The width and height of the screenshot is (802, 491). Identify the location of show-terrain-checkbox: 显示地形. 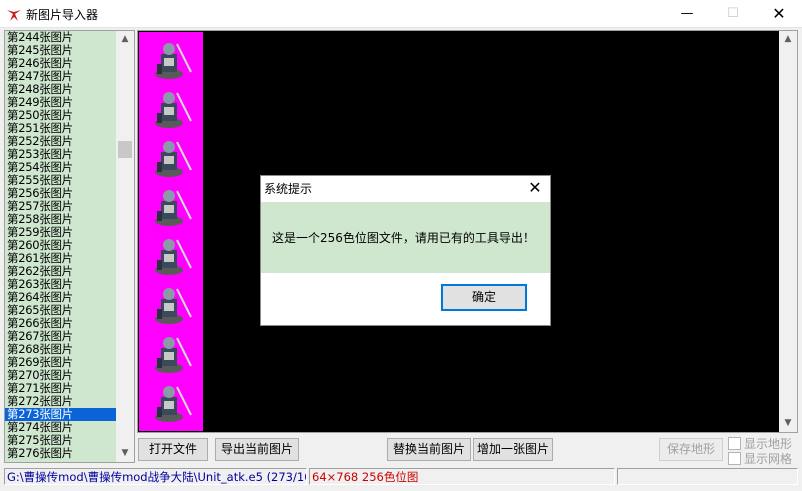
(764, 443).